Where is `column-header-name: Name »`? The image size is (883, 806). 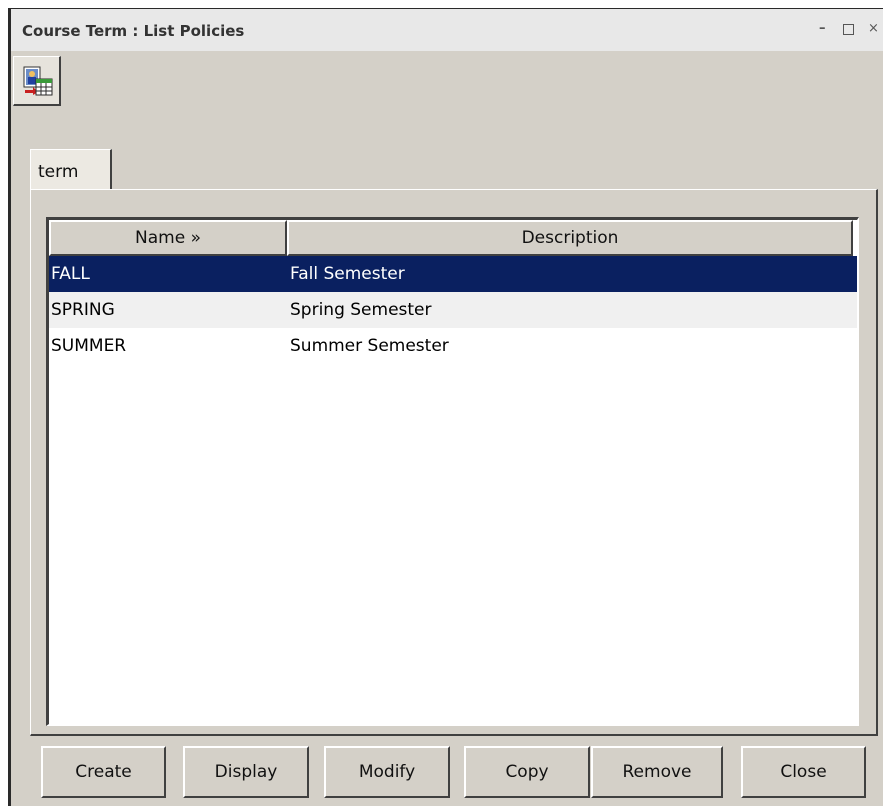
column-header-name: Name » is located at coordinates (168, 238).